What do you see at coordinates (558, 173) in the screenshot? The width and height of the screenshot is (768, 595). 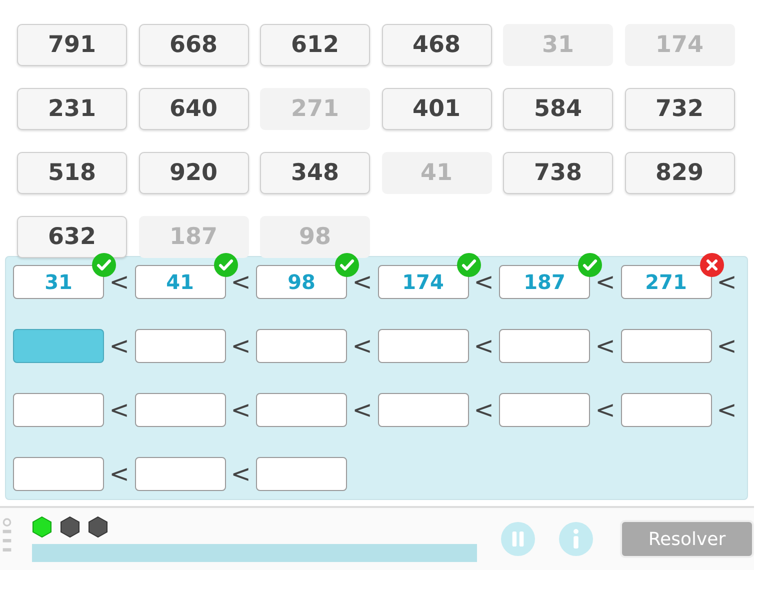 I see `number-tile: 738` at bounding box center [558, 173].